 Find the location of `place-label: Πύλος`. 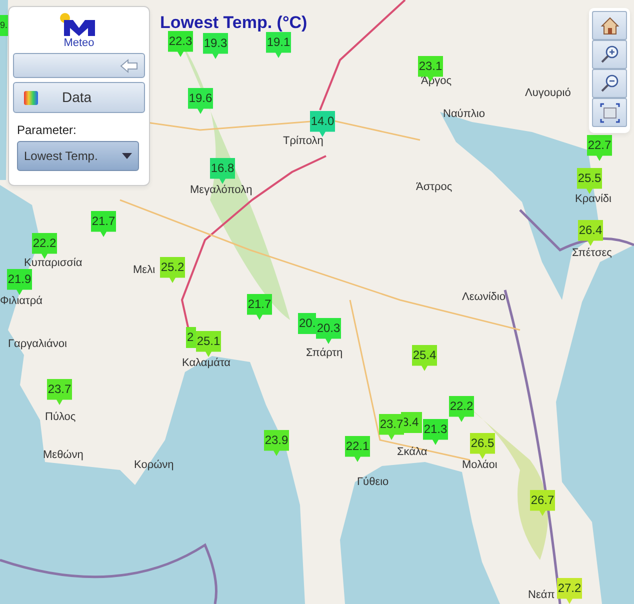

place-label: Πύλος is located at coordinates (60, 417).